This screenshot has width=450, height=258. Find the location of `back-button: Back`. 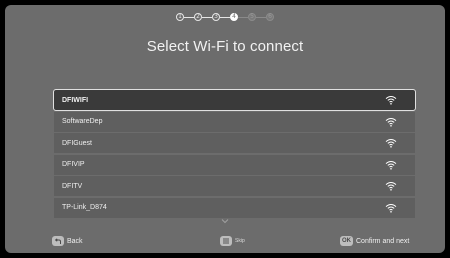

back-button: Back is located at coordinates (67, 241).